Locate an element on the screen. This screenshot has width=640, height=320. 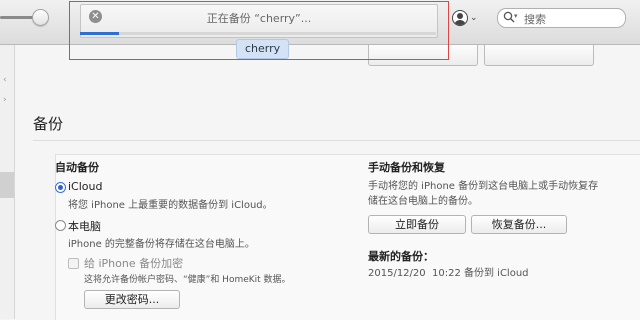
volume-slider-knob is located at coordinates (40, 17).